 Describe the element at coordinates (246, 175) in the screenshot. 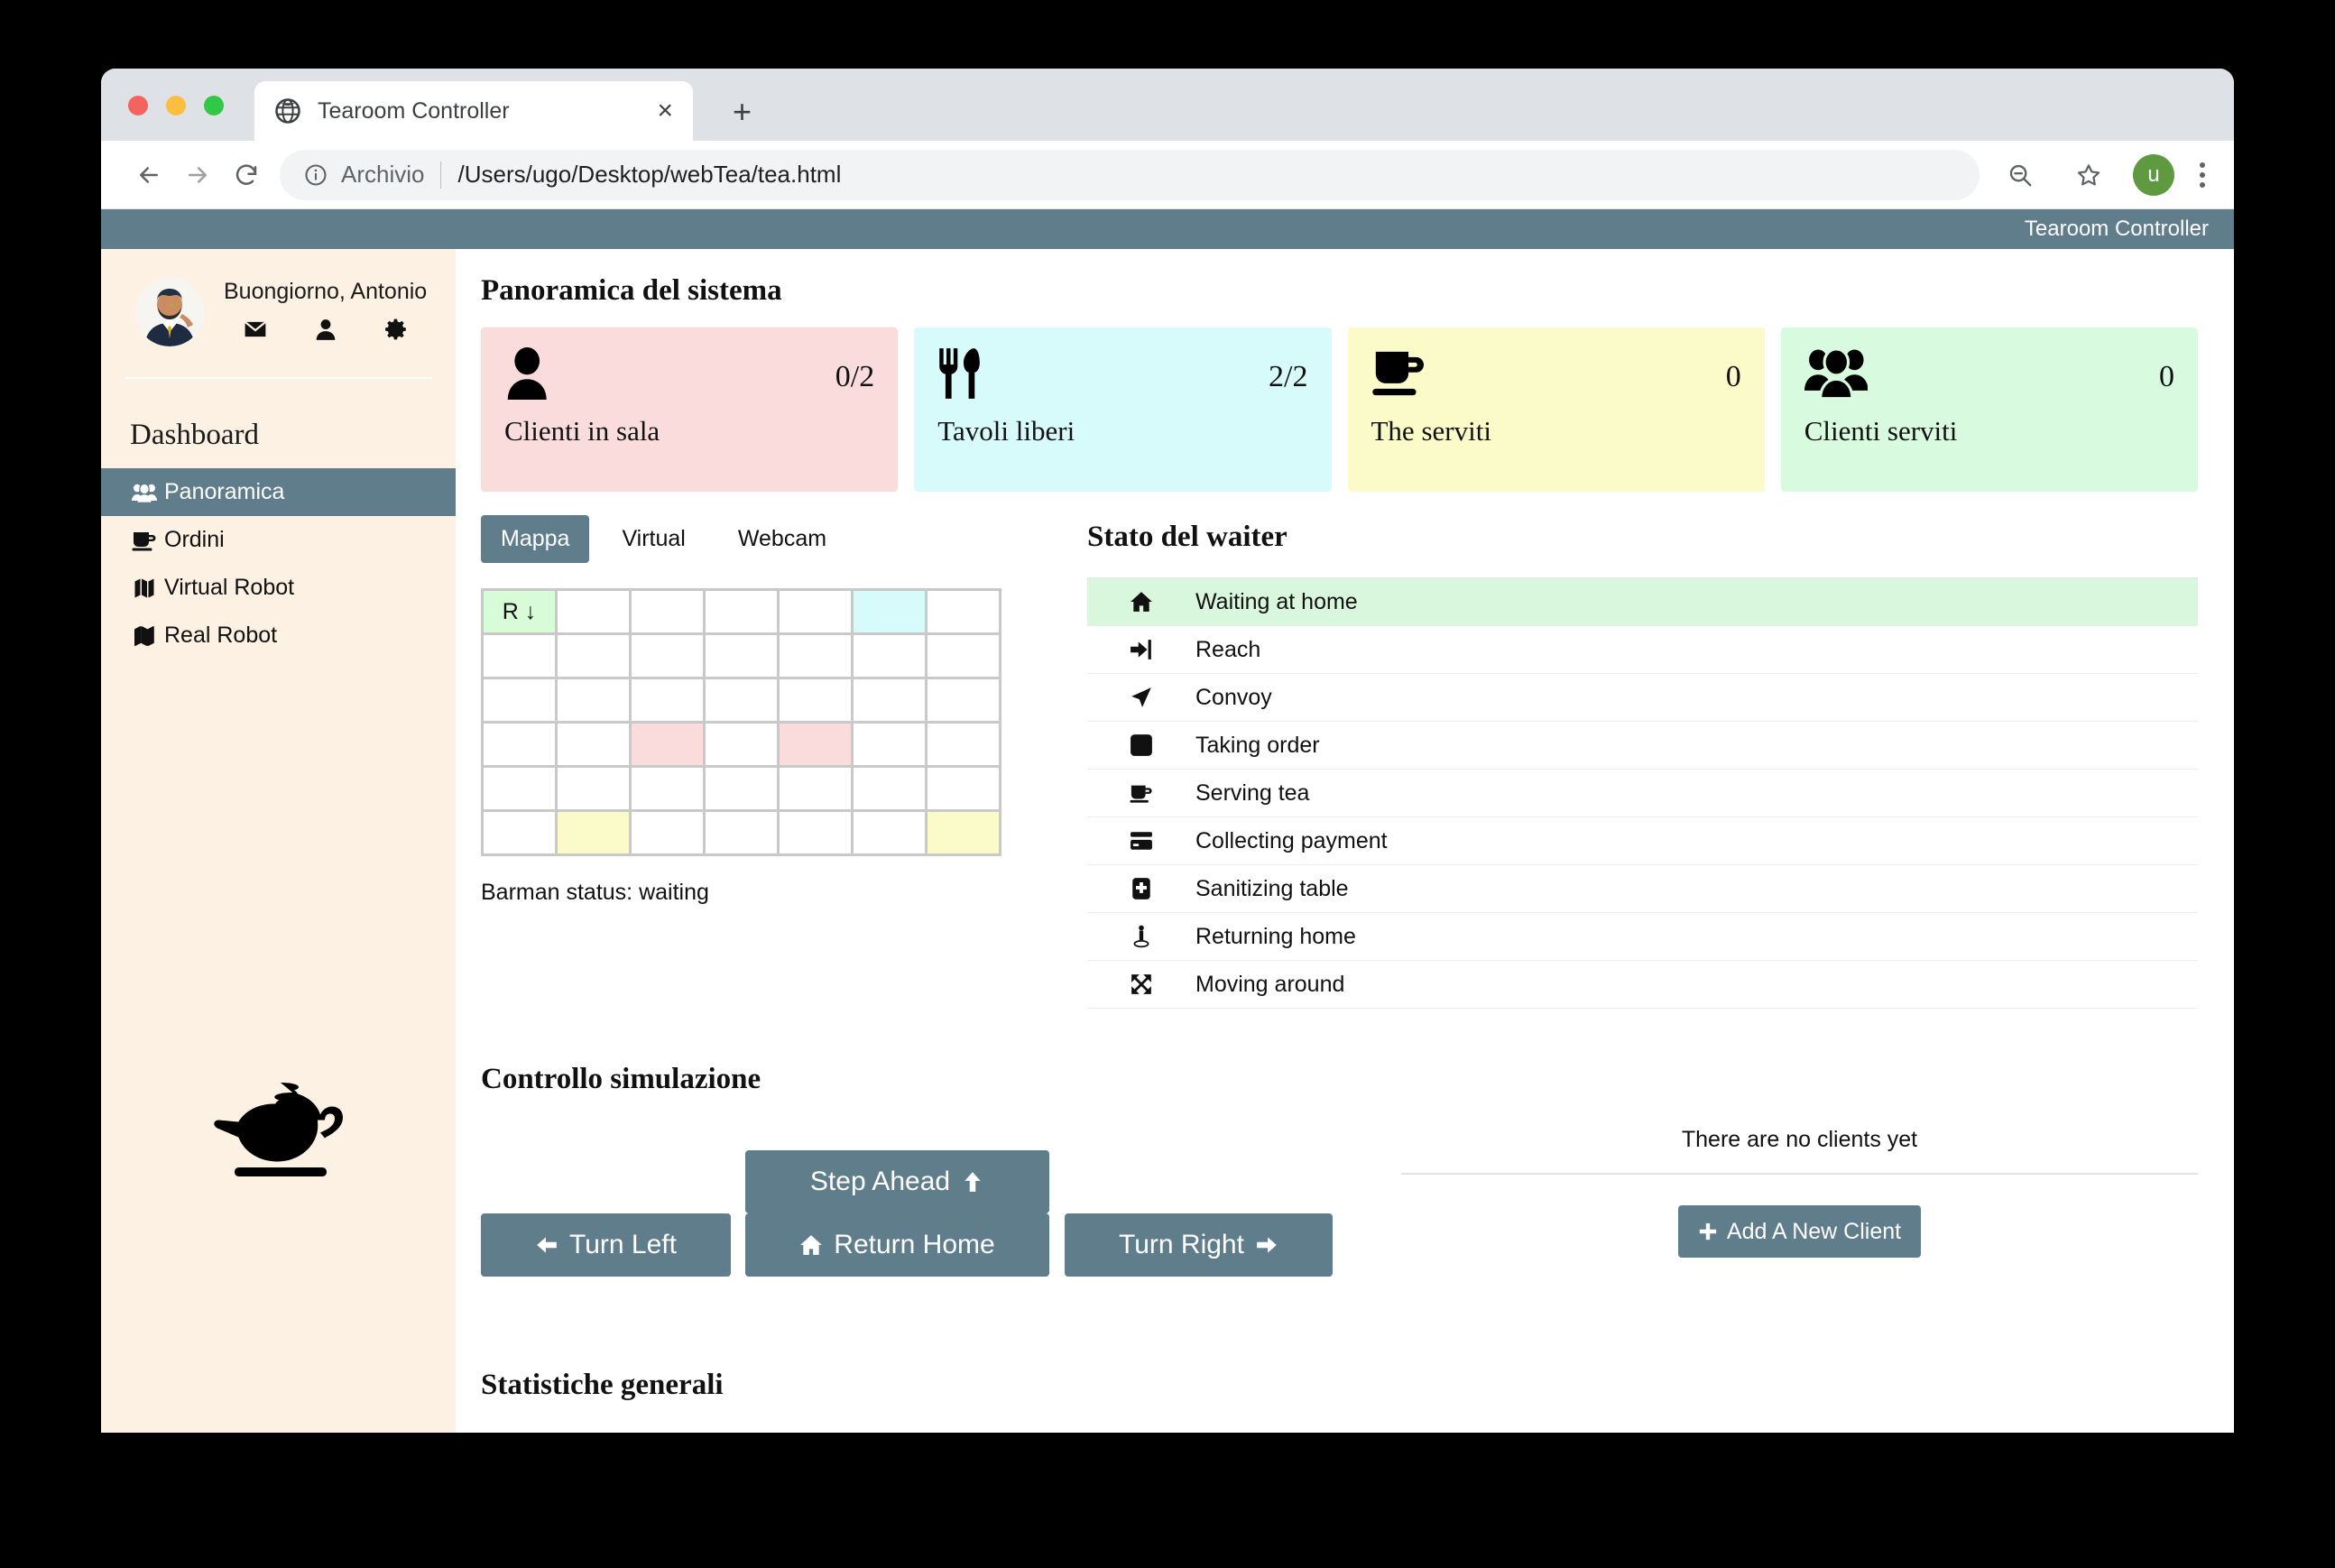

I see `reload-icon` at that location.